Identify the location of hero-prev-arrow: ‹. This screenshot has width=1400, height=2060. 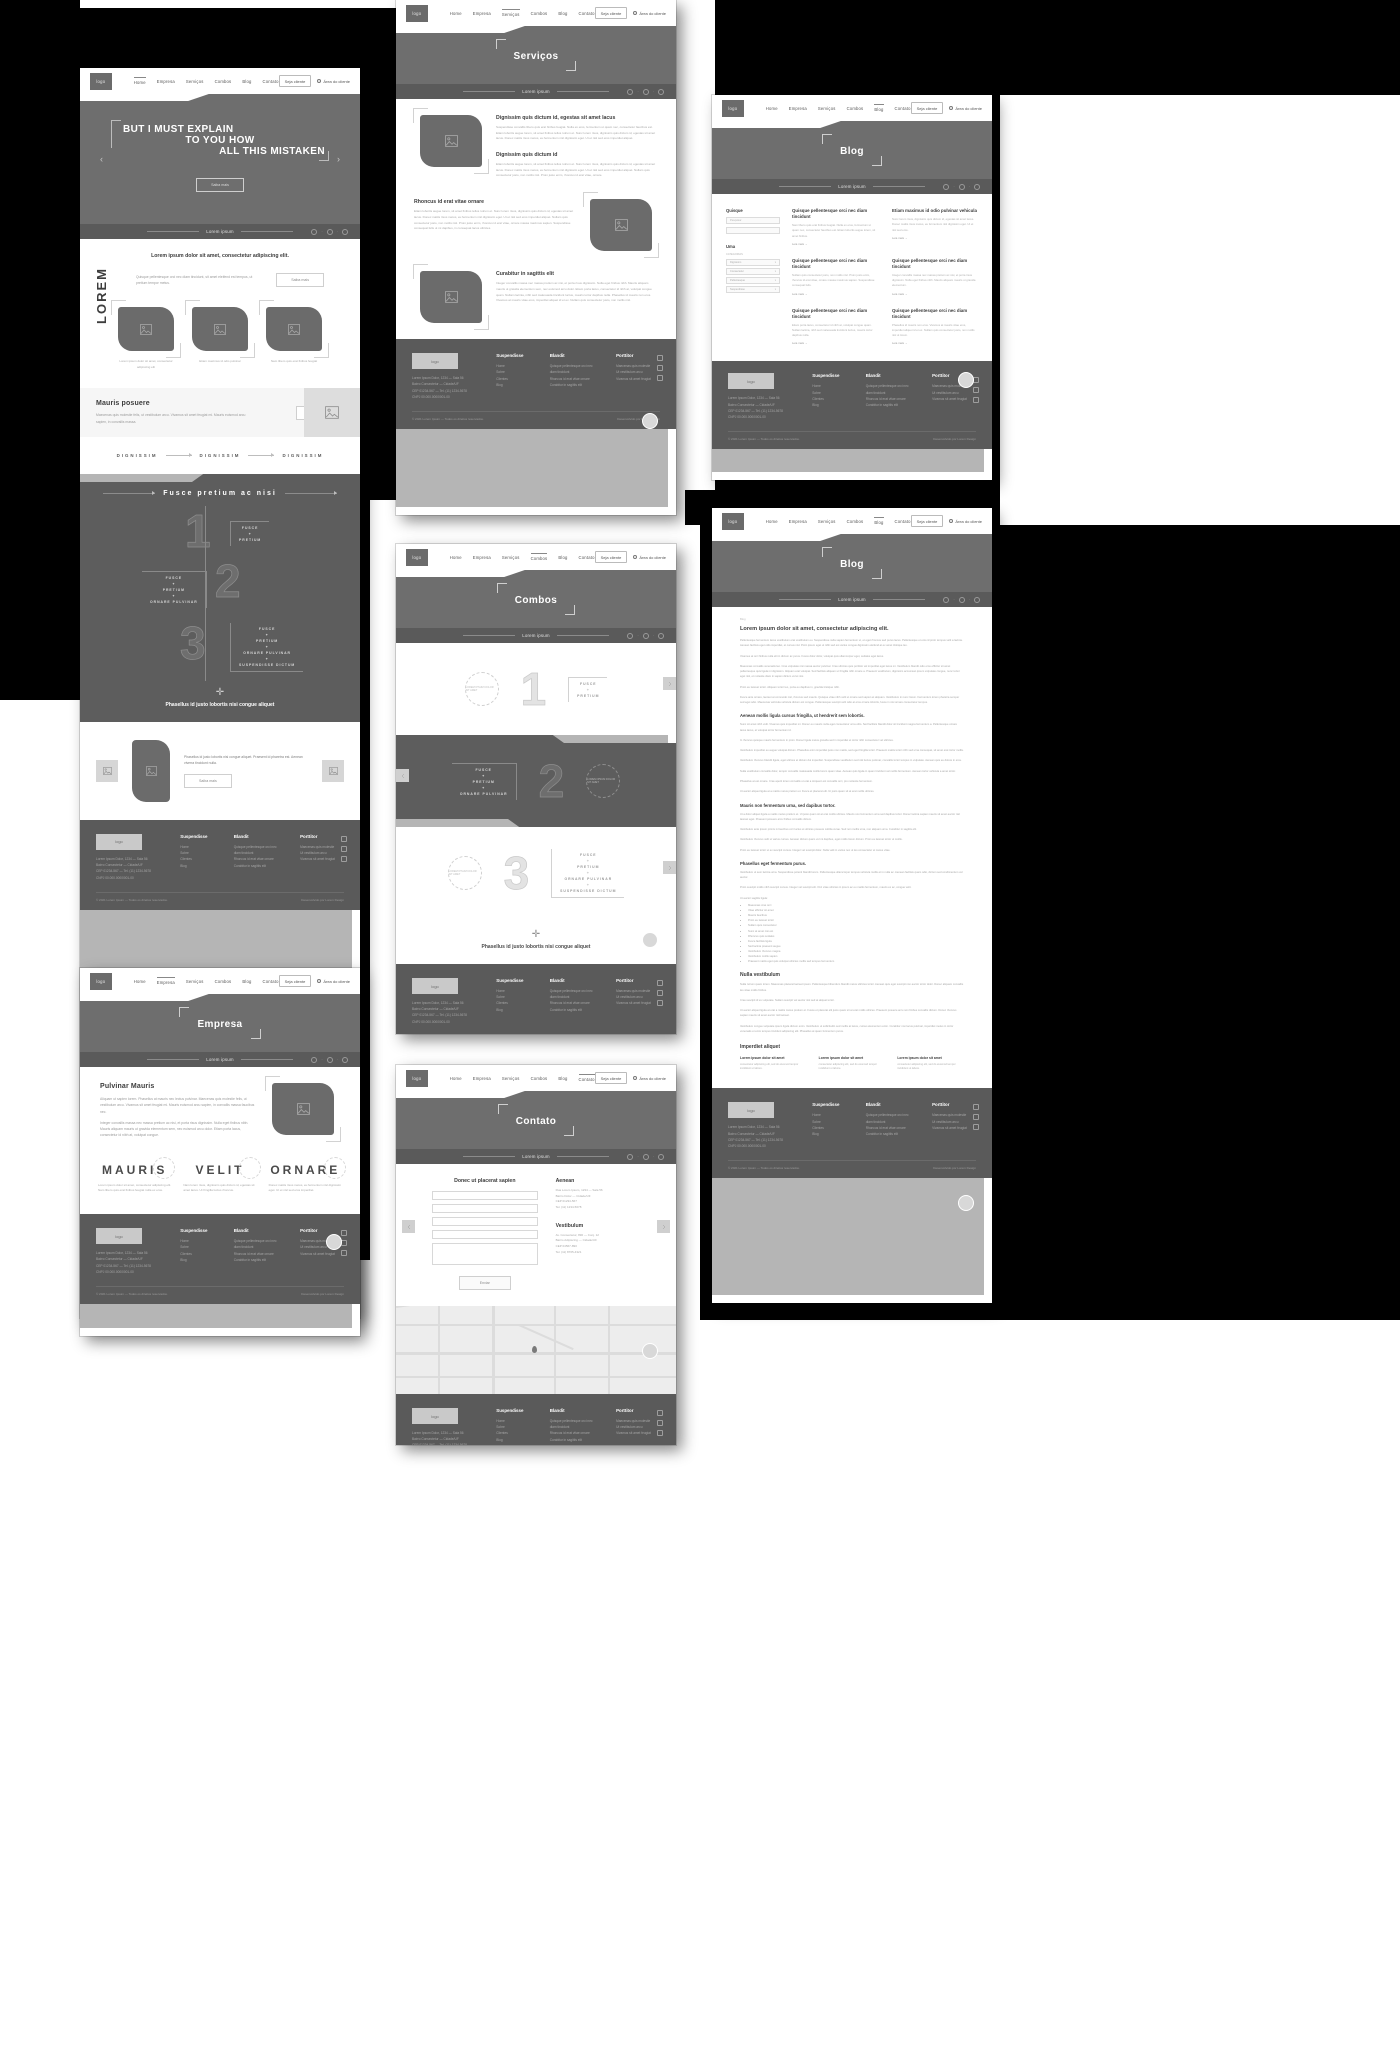
(101, 159).